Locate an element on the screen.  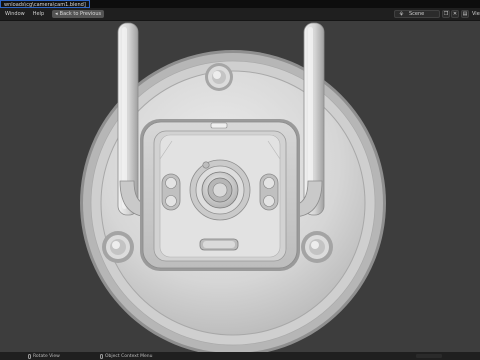
back-arrow-icon: ◂ is located at coordinates (56, 14).